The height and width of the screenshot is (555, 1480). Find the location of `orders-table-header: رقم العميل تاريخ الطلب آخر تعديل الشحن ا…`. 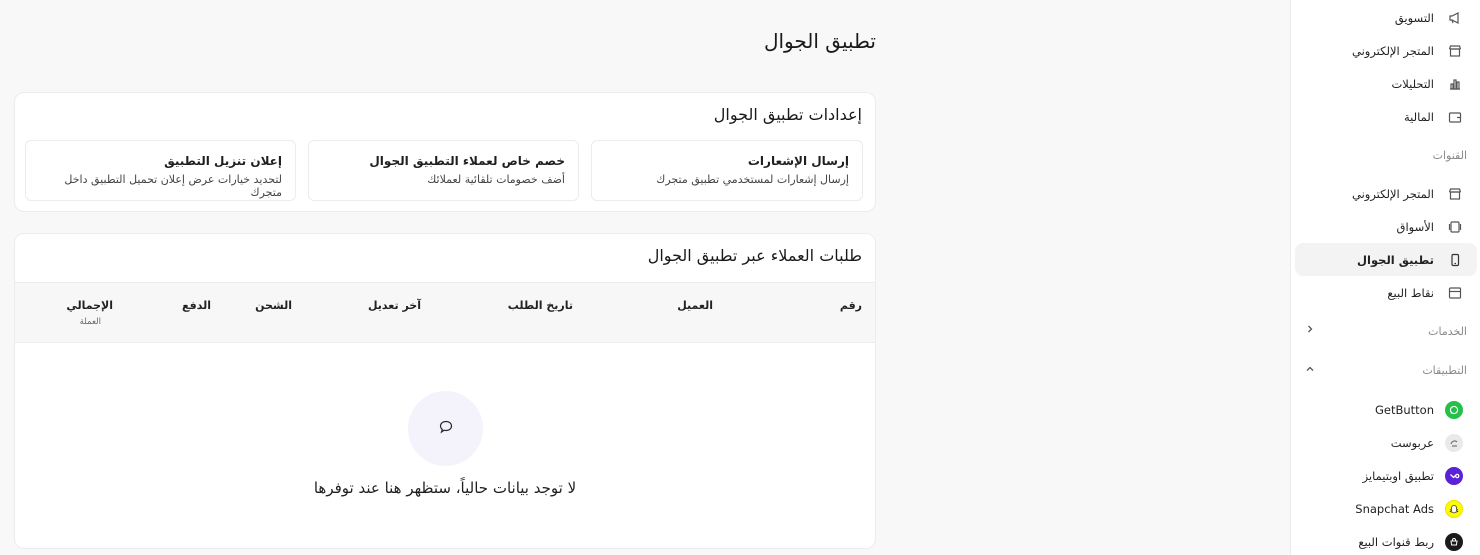

orders-table-header: رقم العميل تاريخ الطلب آخر تعديل الشحن ا… is located at coordinates (445, 312).